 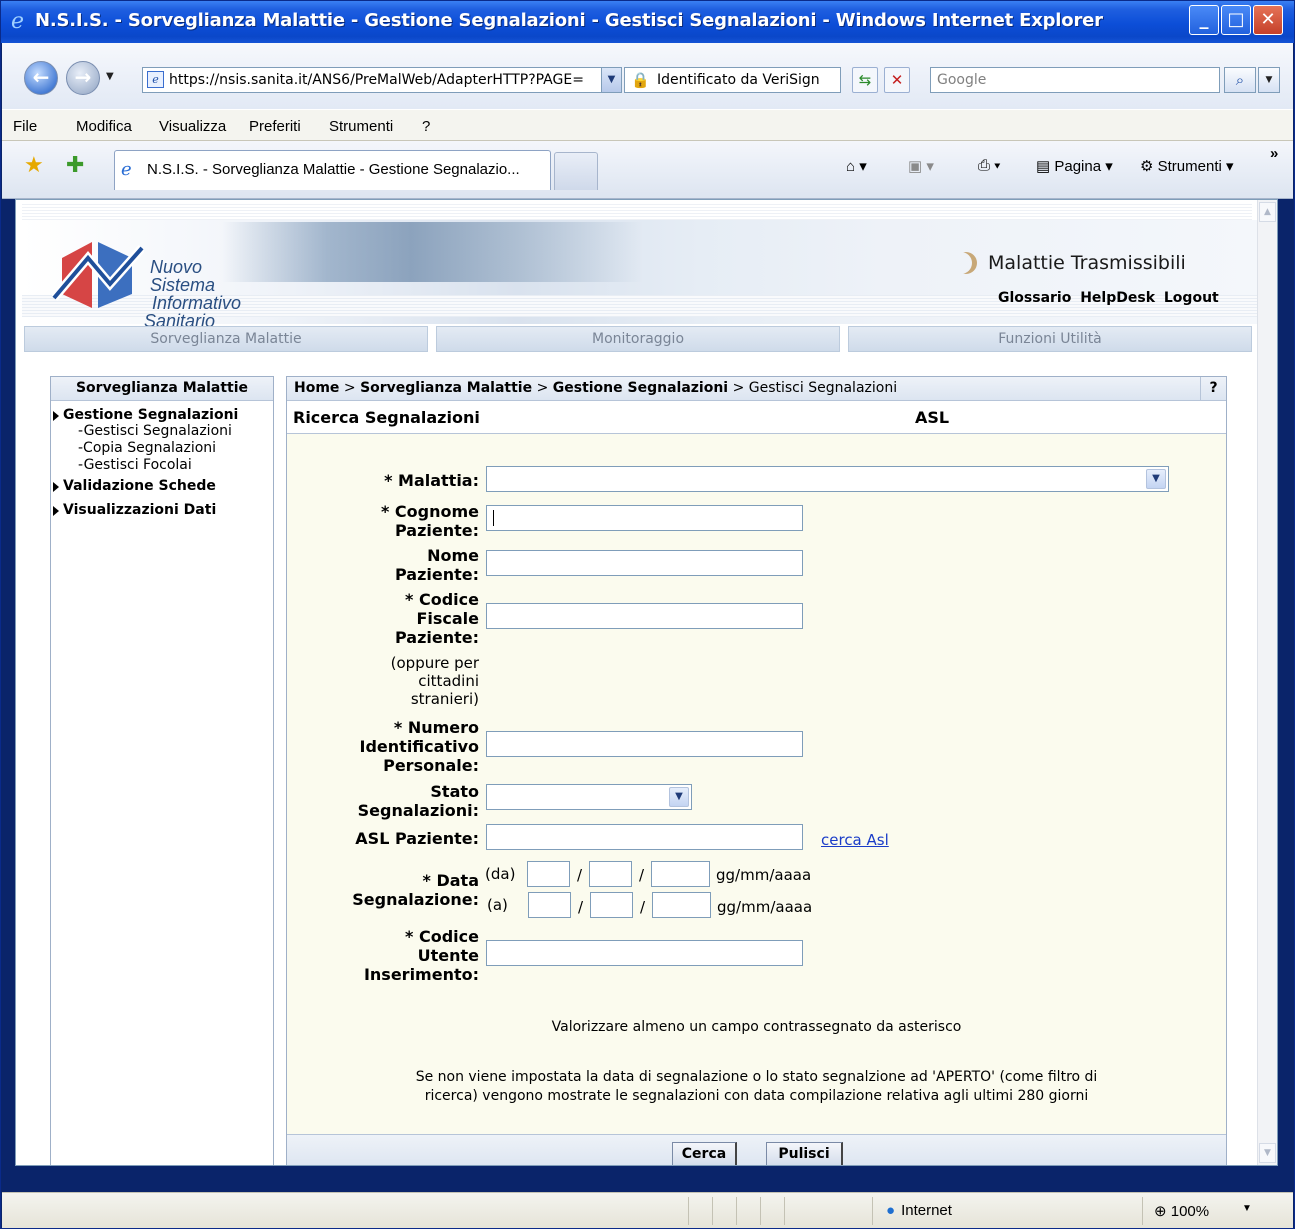 I want to click on numero-id-input, so click(x=644, y=744).